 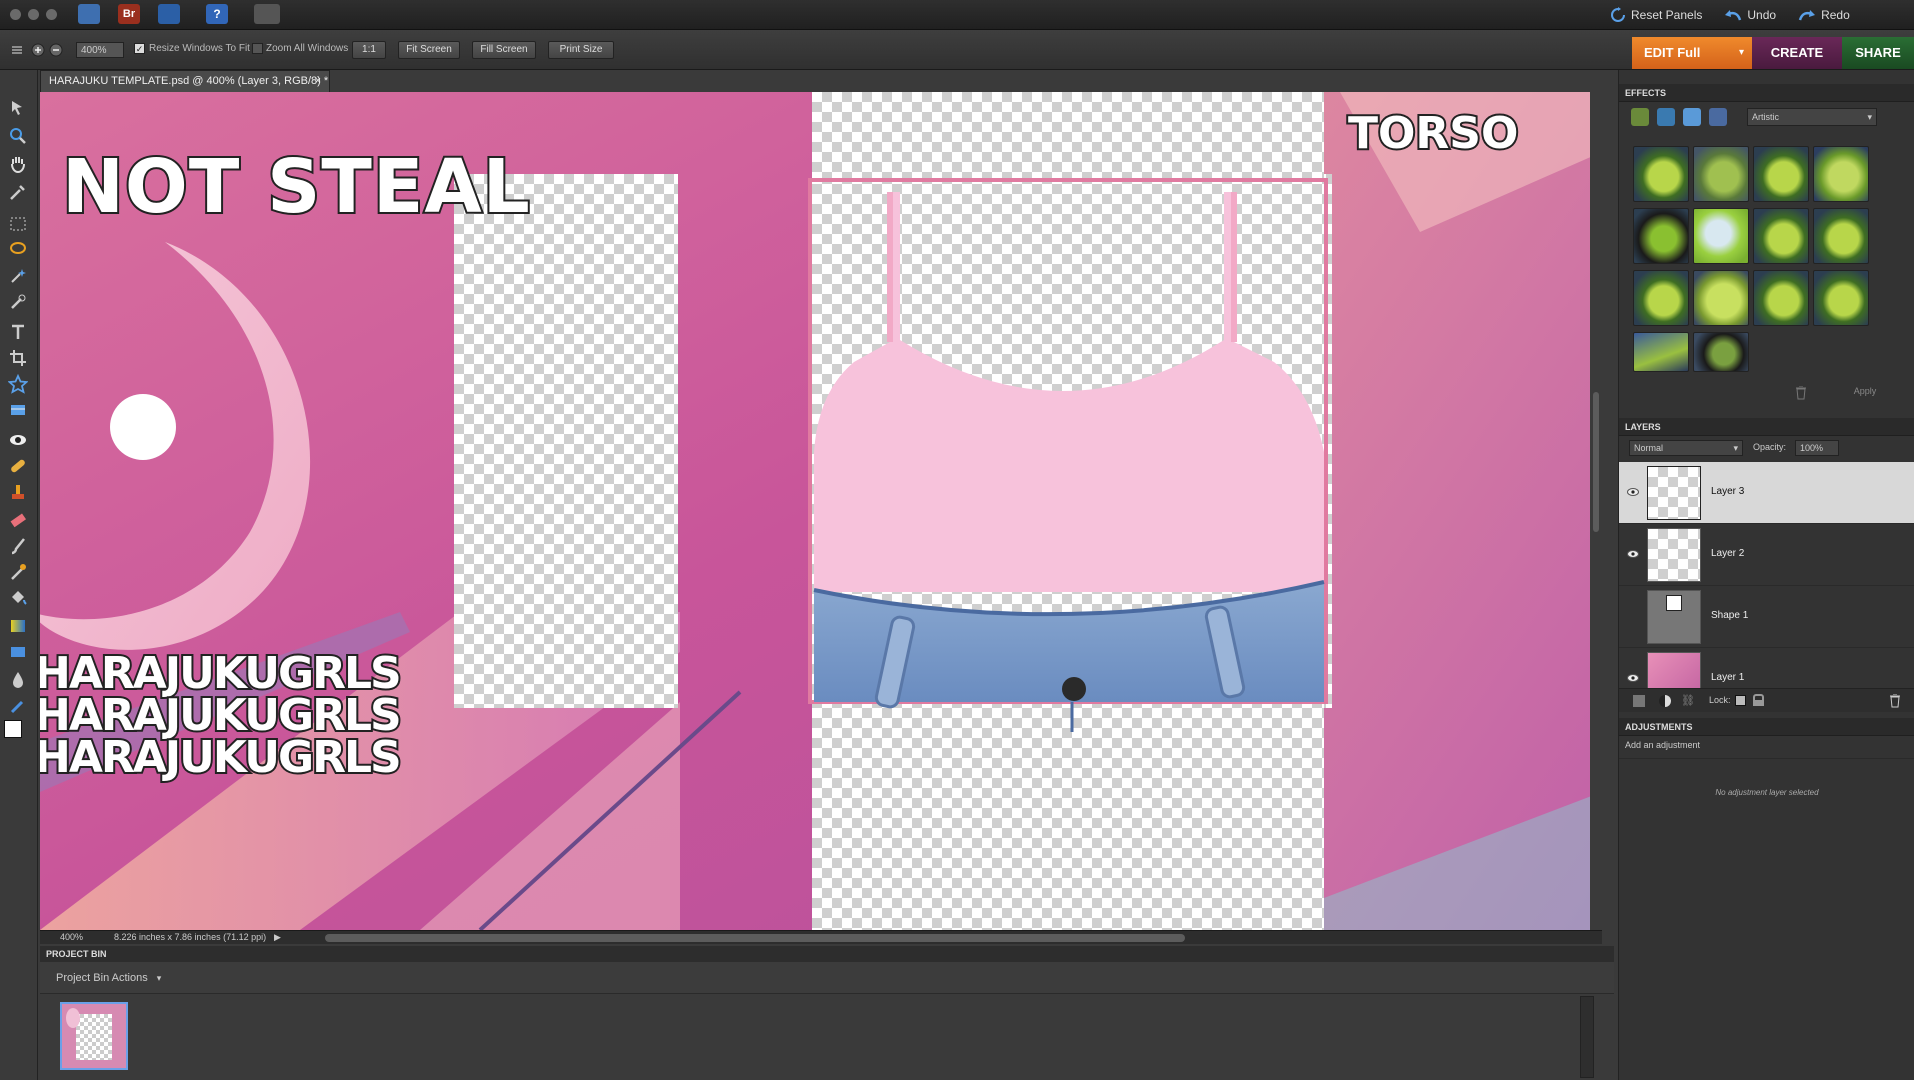 What do you see at coordinates (1686, 448) in the screenshot?
I see `blend-mode-select: Normal ▾` at bounding box center [1686, 448].